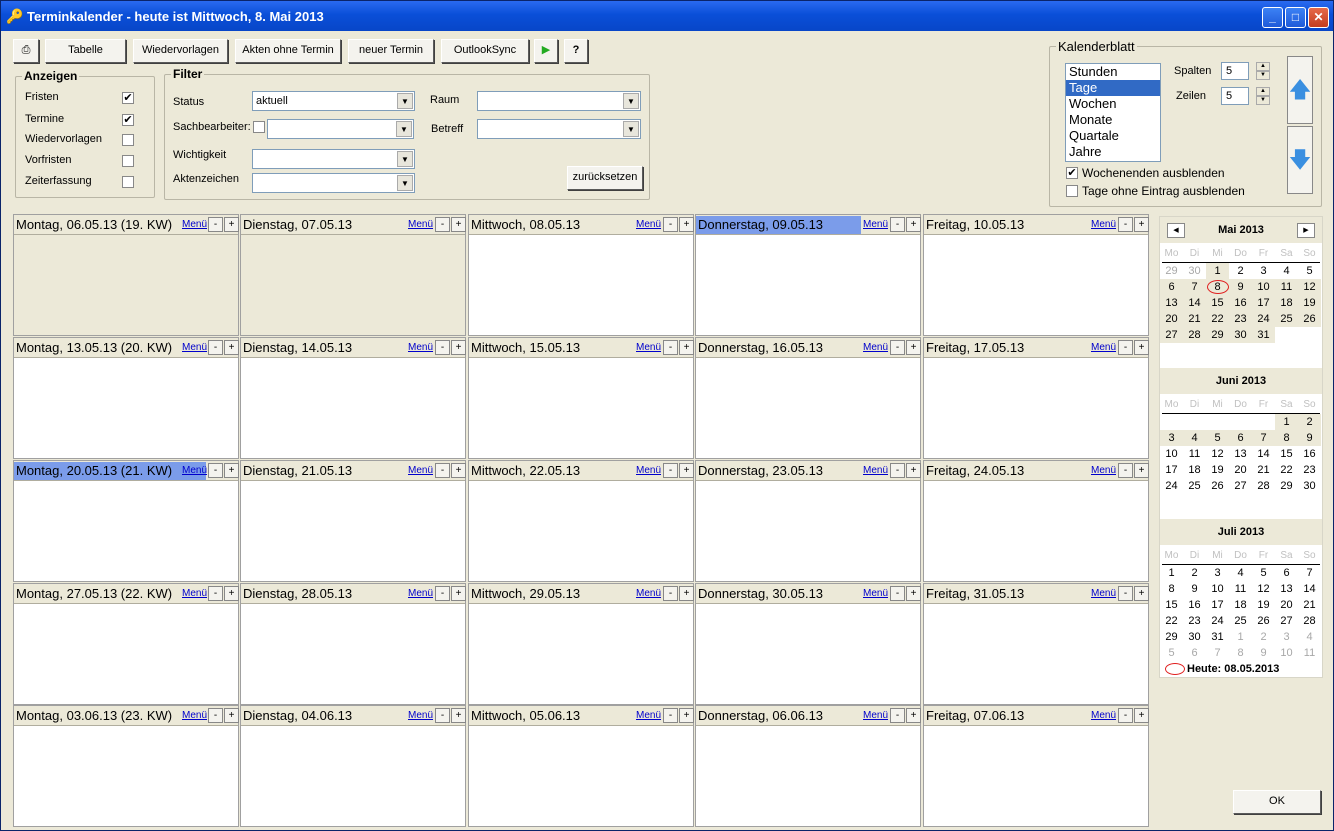 The image size is (1334, 831). What do you see at coordinates (1263, 621) in the screenshot?
I see `calendar-day: 26` at bounding box center [1263, 621].